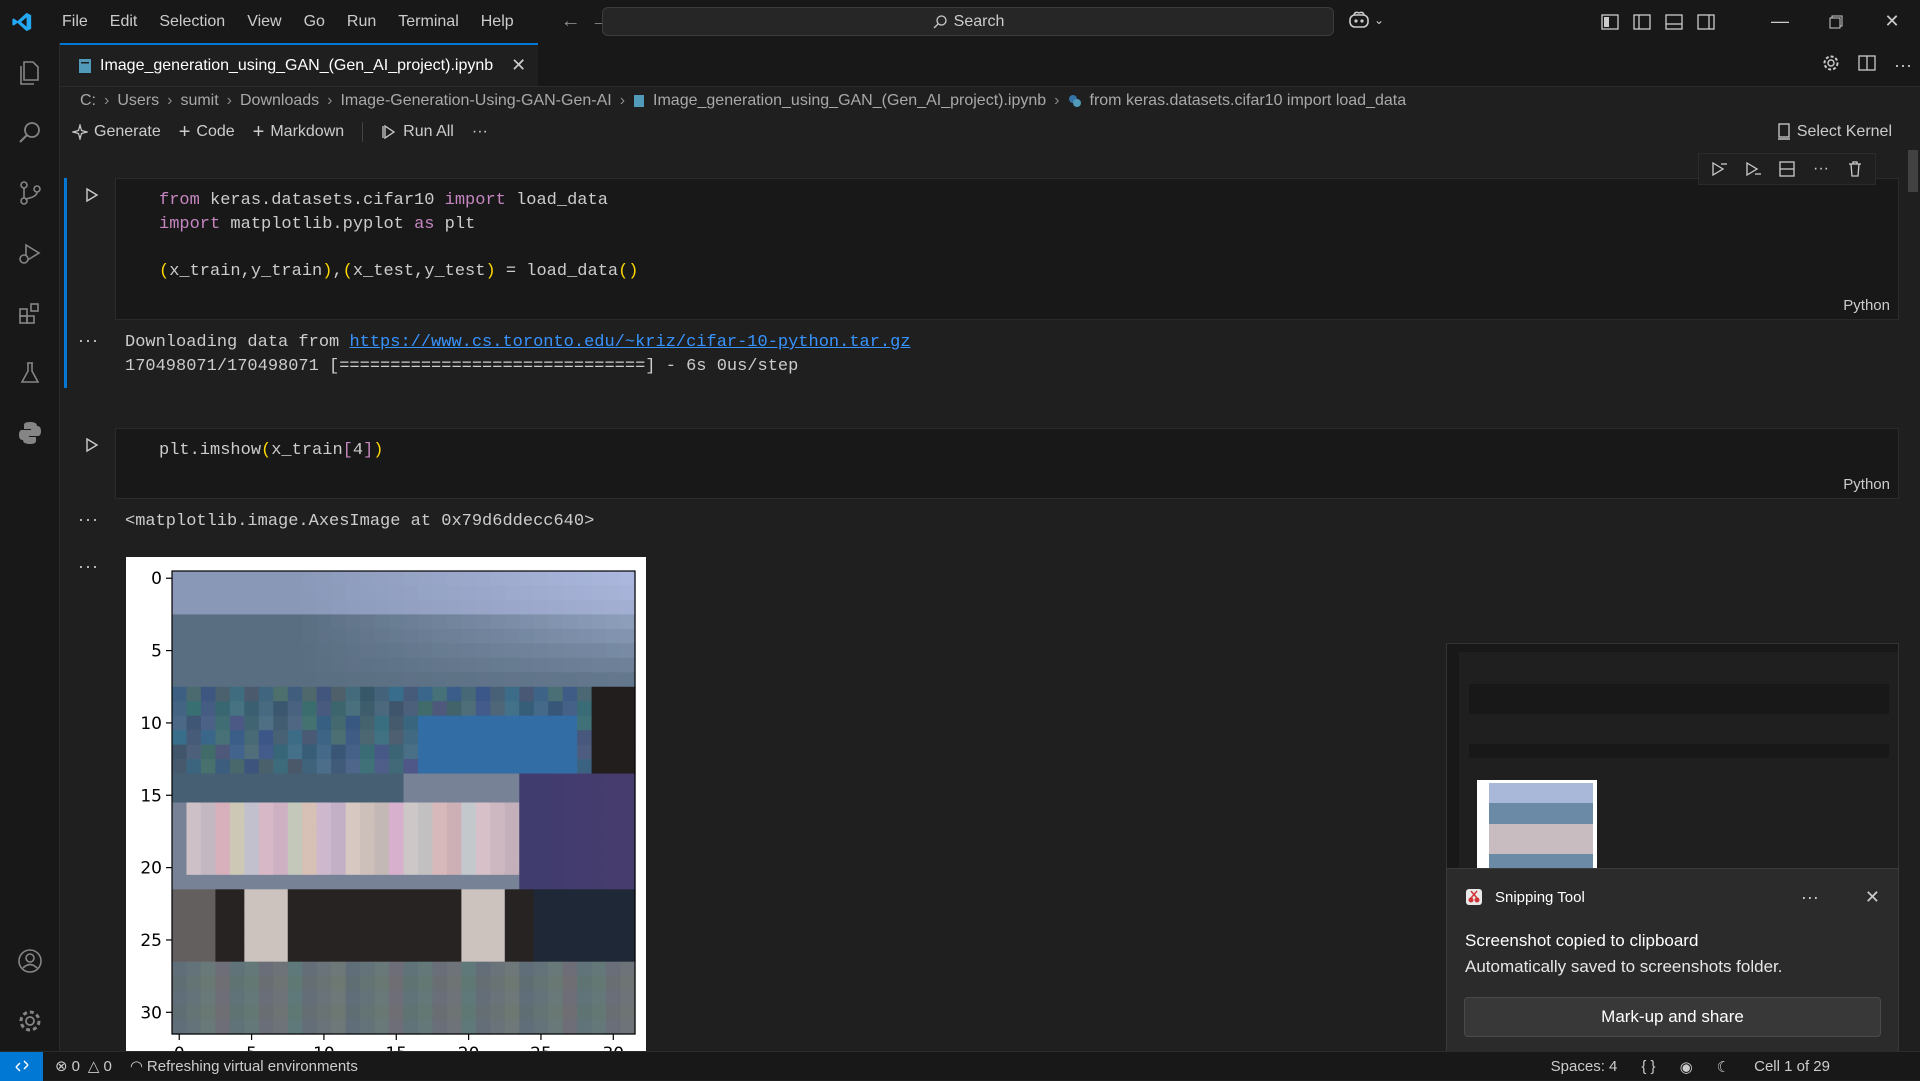 Image resolution: width=1920 pixels, height=1081 pixels. Describe the element at coordinates (30, 961) in the screenshot. I see `accounts-icon` at that location.